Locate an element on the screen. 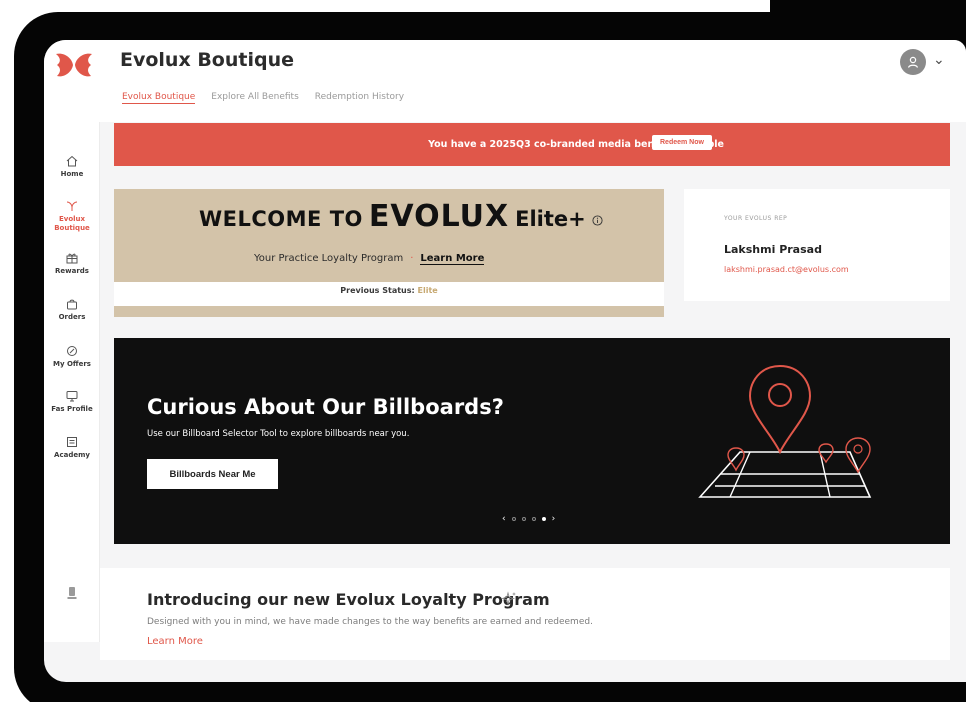  sidebar-item-label: Home is located at coordinates (72, 174).